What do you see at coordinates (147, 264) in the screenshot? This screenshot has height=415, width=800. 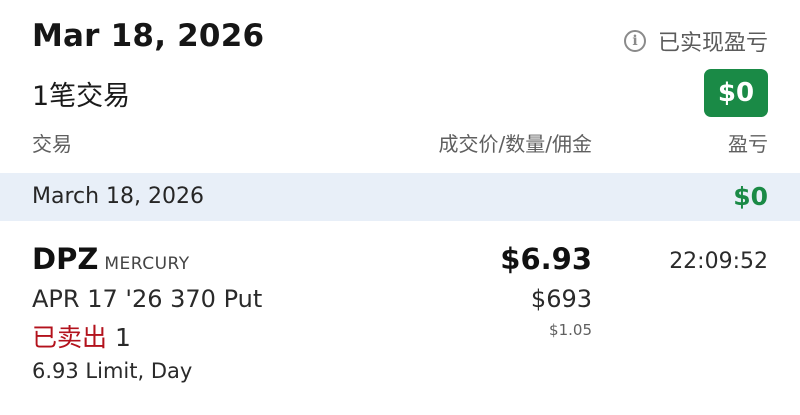 I see `trade-exchange: MERCURY` at bounding box center [147, 264].